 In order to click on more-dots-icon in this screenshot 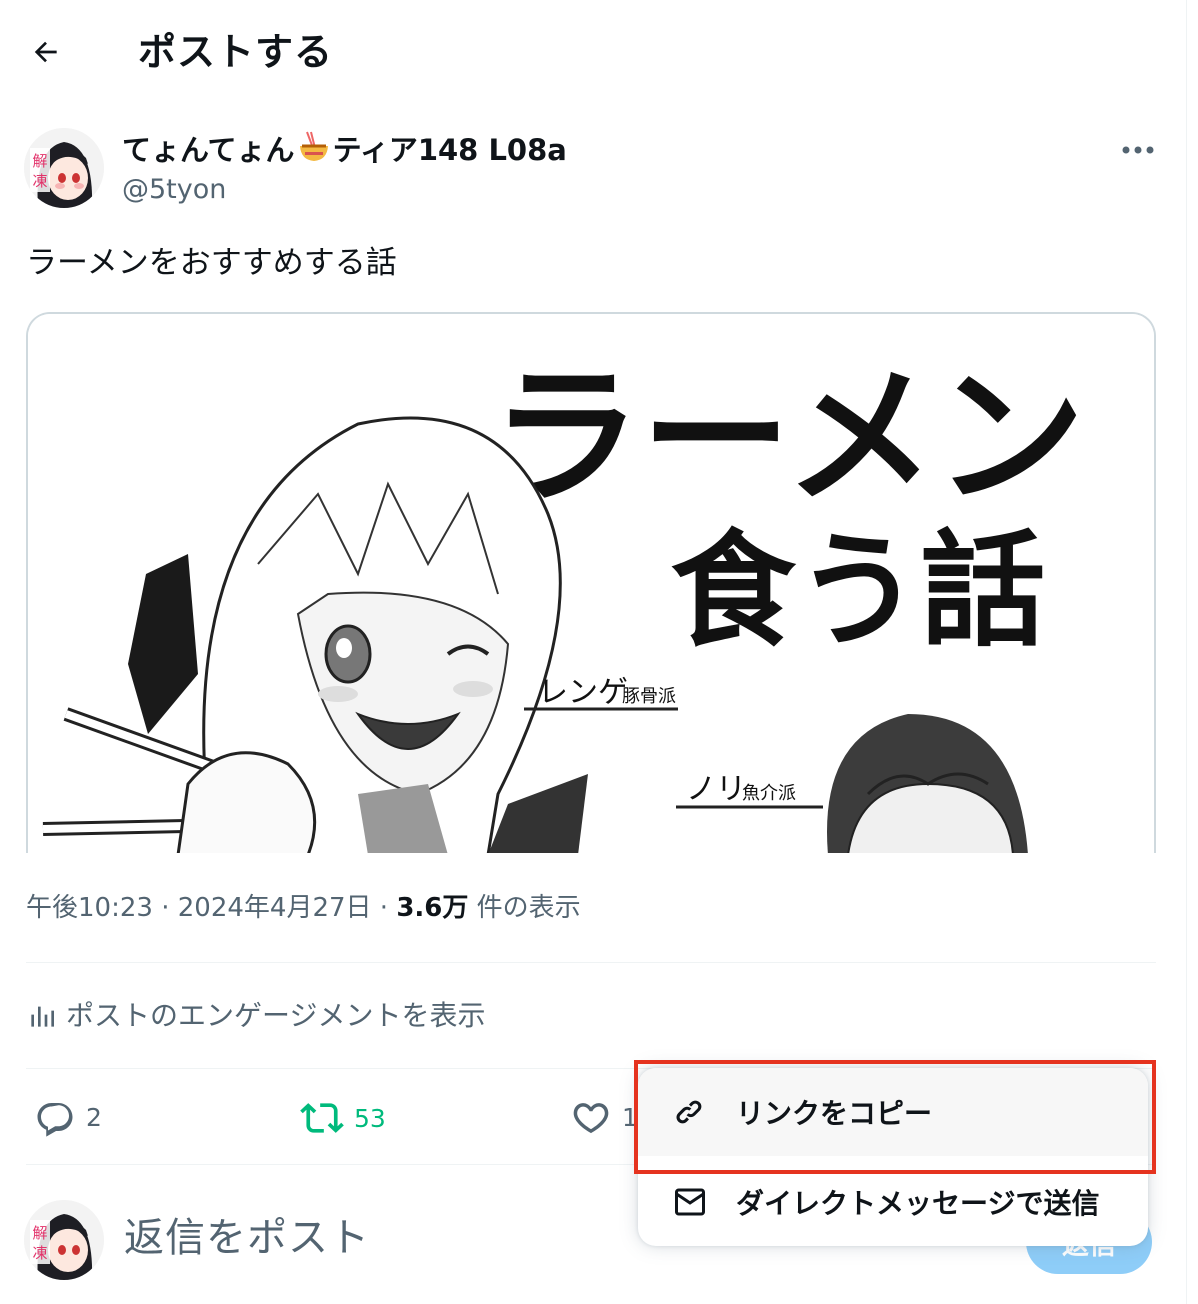, I will do `click(1138, 150)`.